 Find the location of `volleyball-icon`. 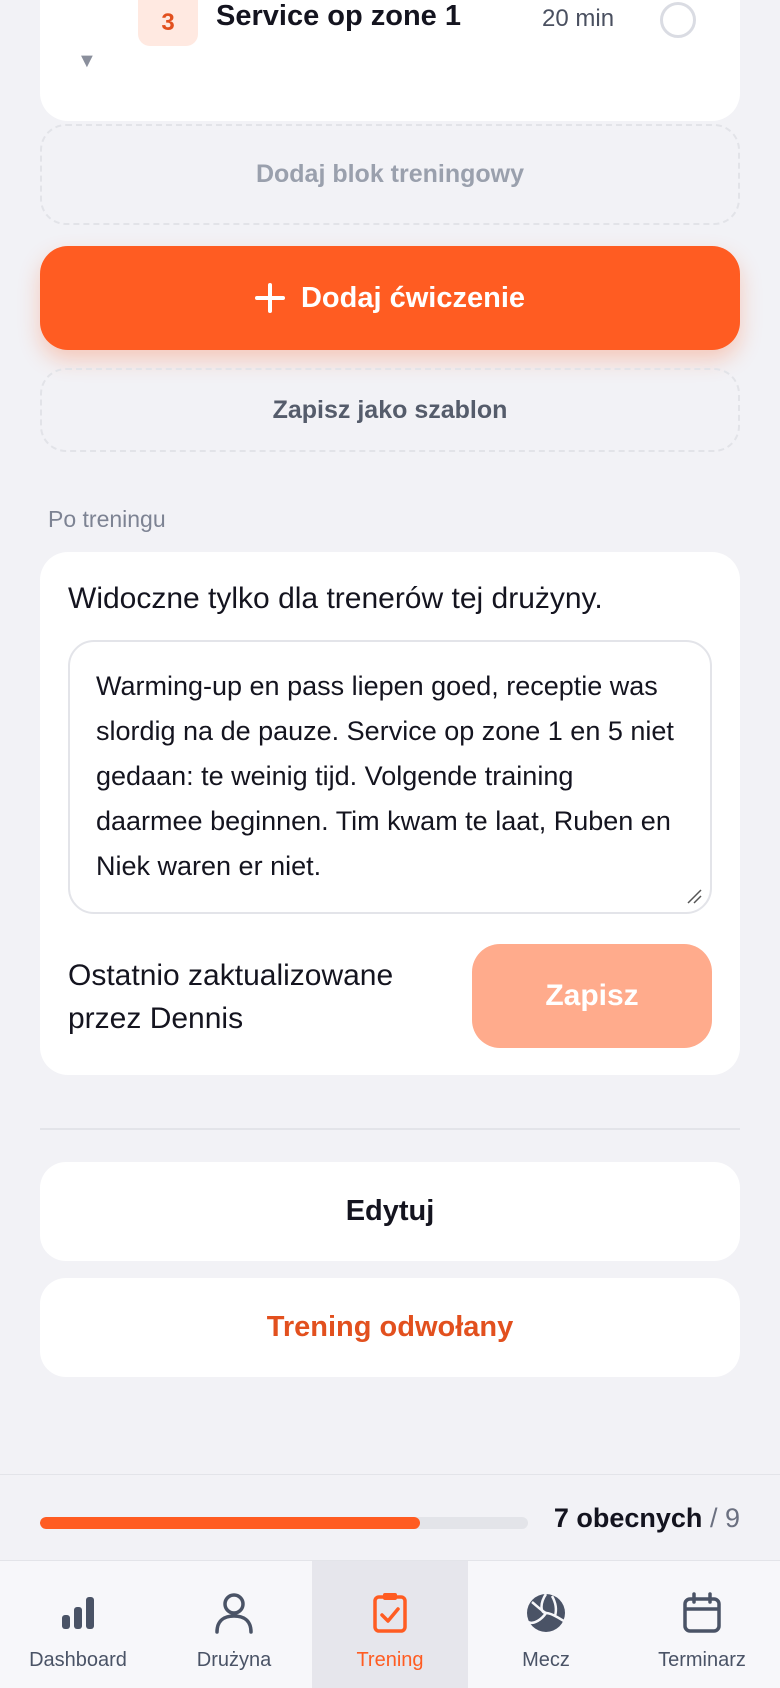

volleyball-icon is located at coordinates (546, 1612).